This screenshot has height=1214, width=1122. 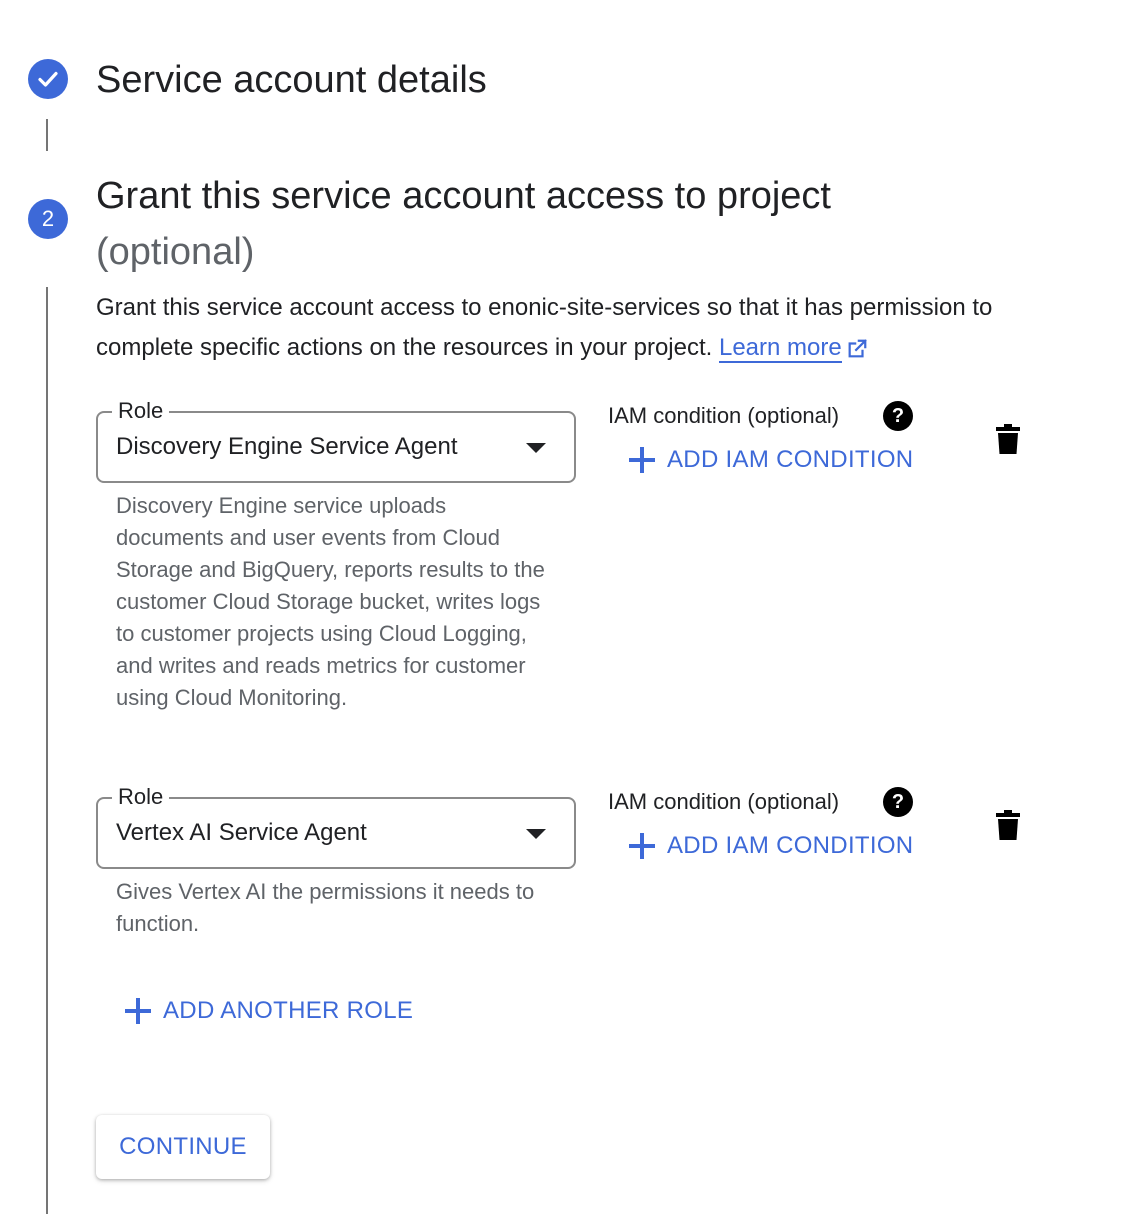 I want to click on continue-button: CONTINUE, so click(x=183, y=1147).